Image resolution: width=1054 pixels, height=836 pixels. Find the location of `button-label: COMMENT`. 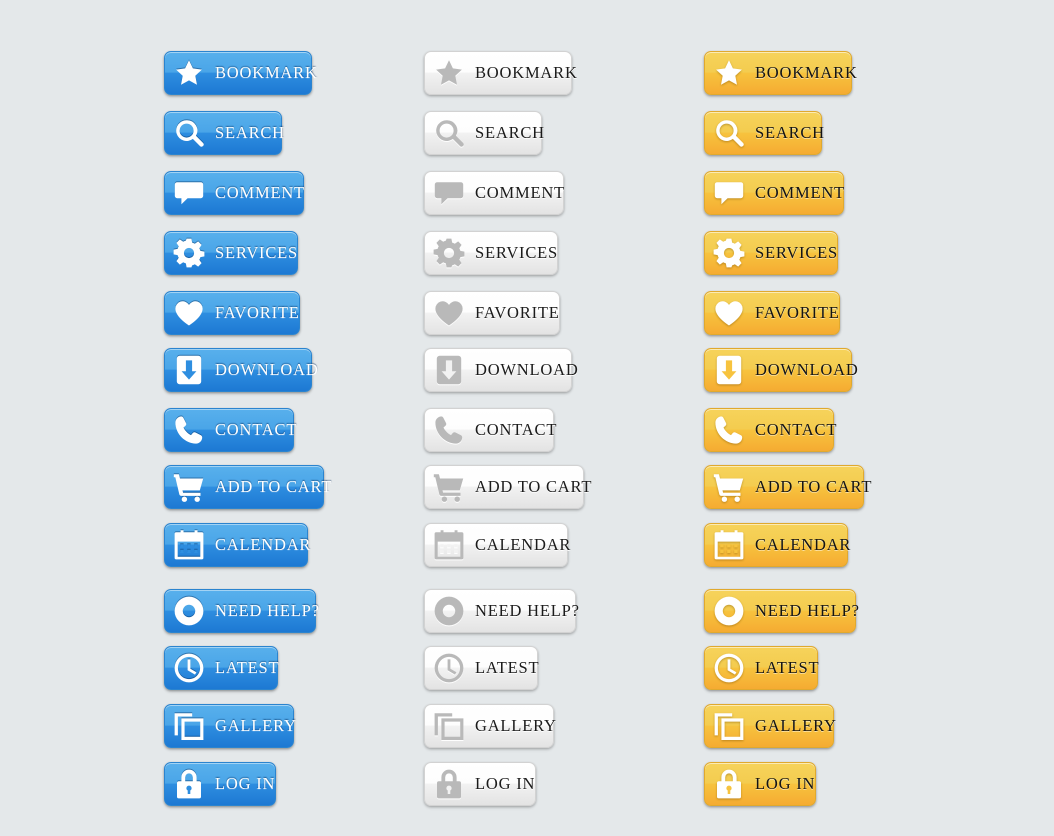

button-label: COMMENT is located at coordinates (520, 192).